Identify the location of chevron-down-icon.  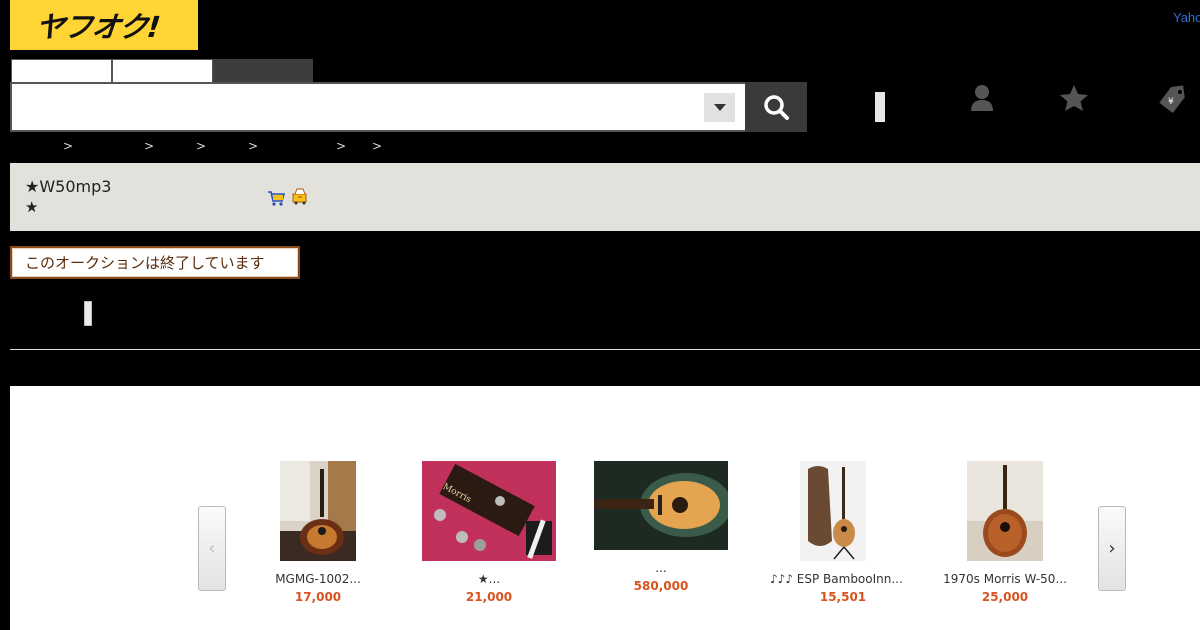
(719, 107).